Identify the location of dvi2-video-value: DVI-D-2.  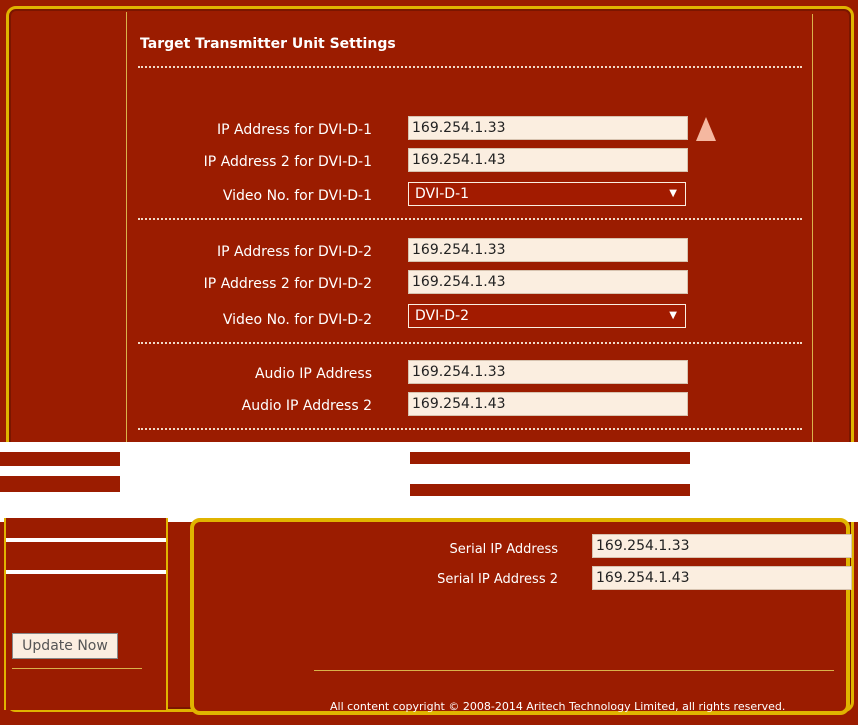
(442, 316).